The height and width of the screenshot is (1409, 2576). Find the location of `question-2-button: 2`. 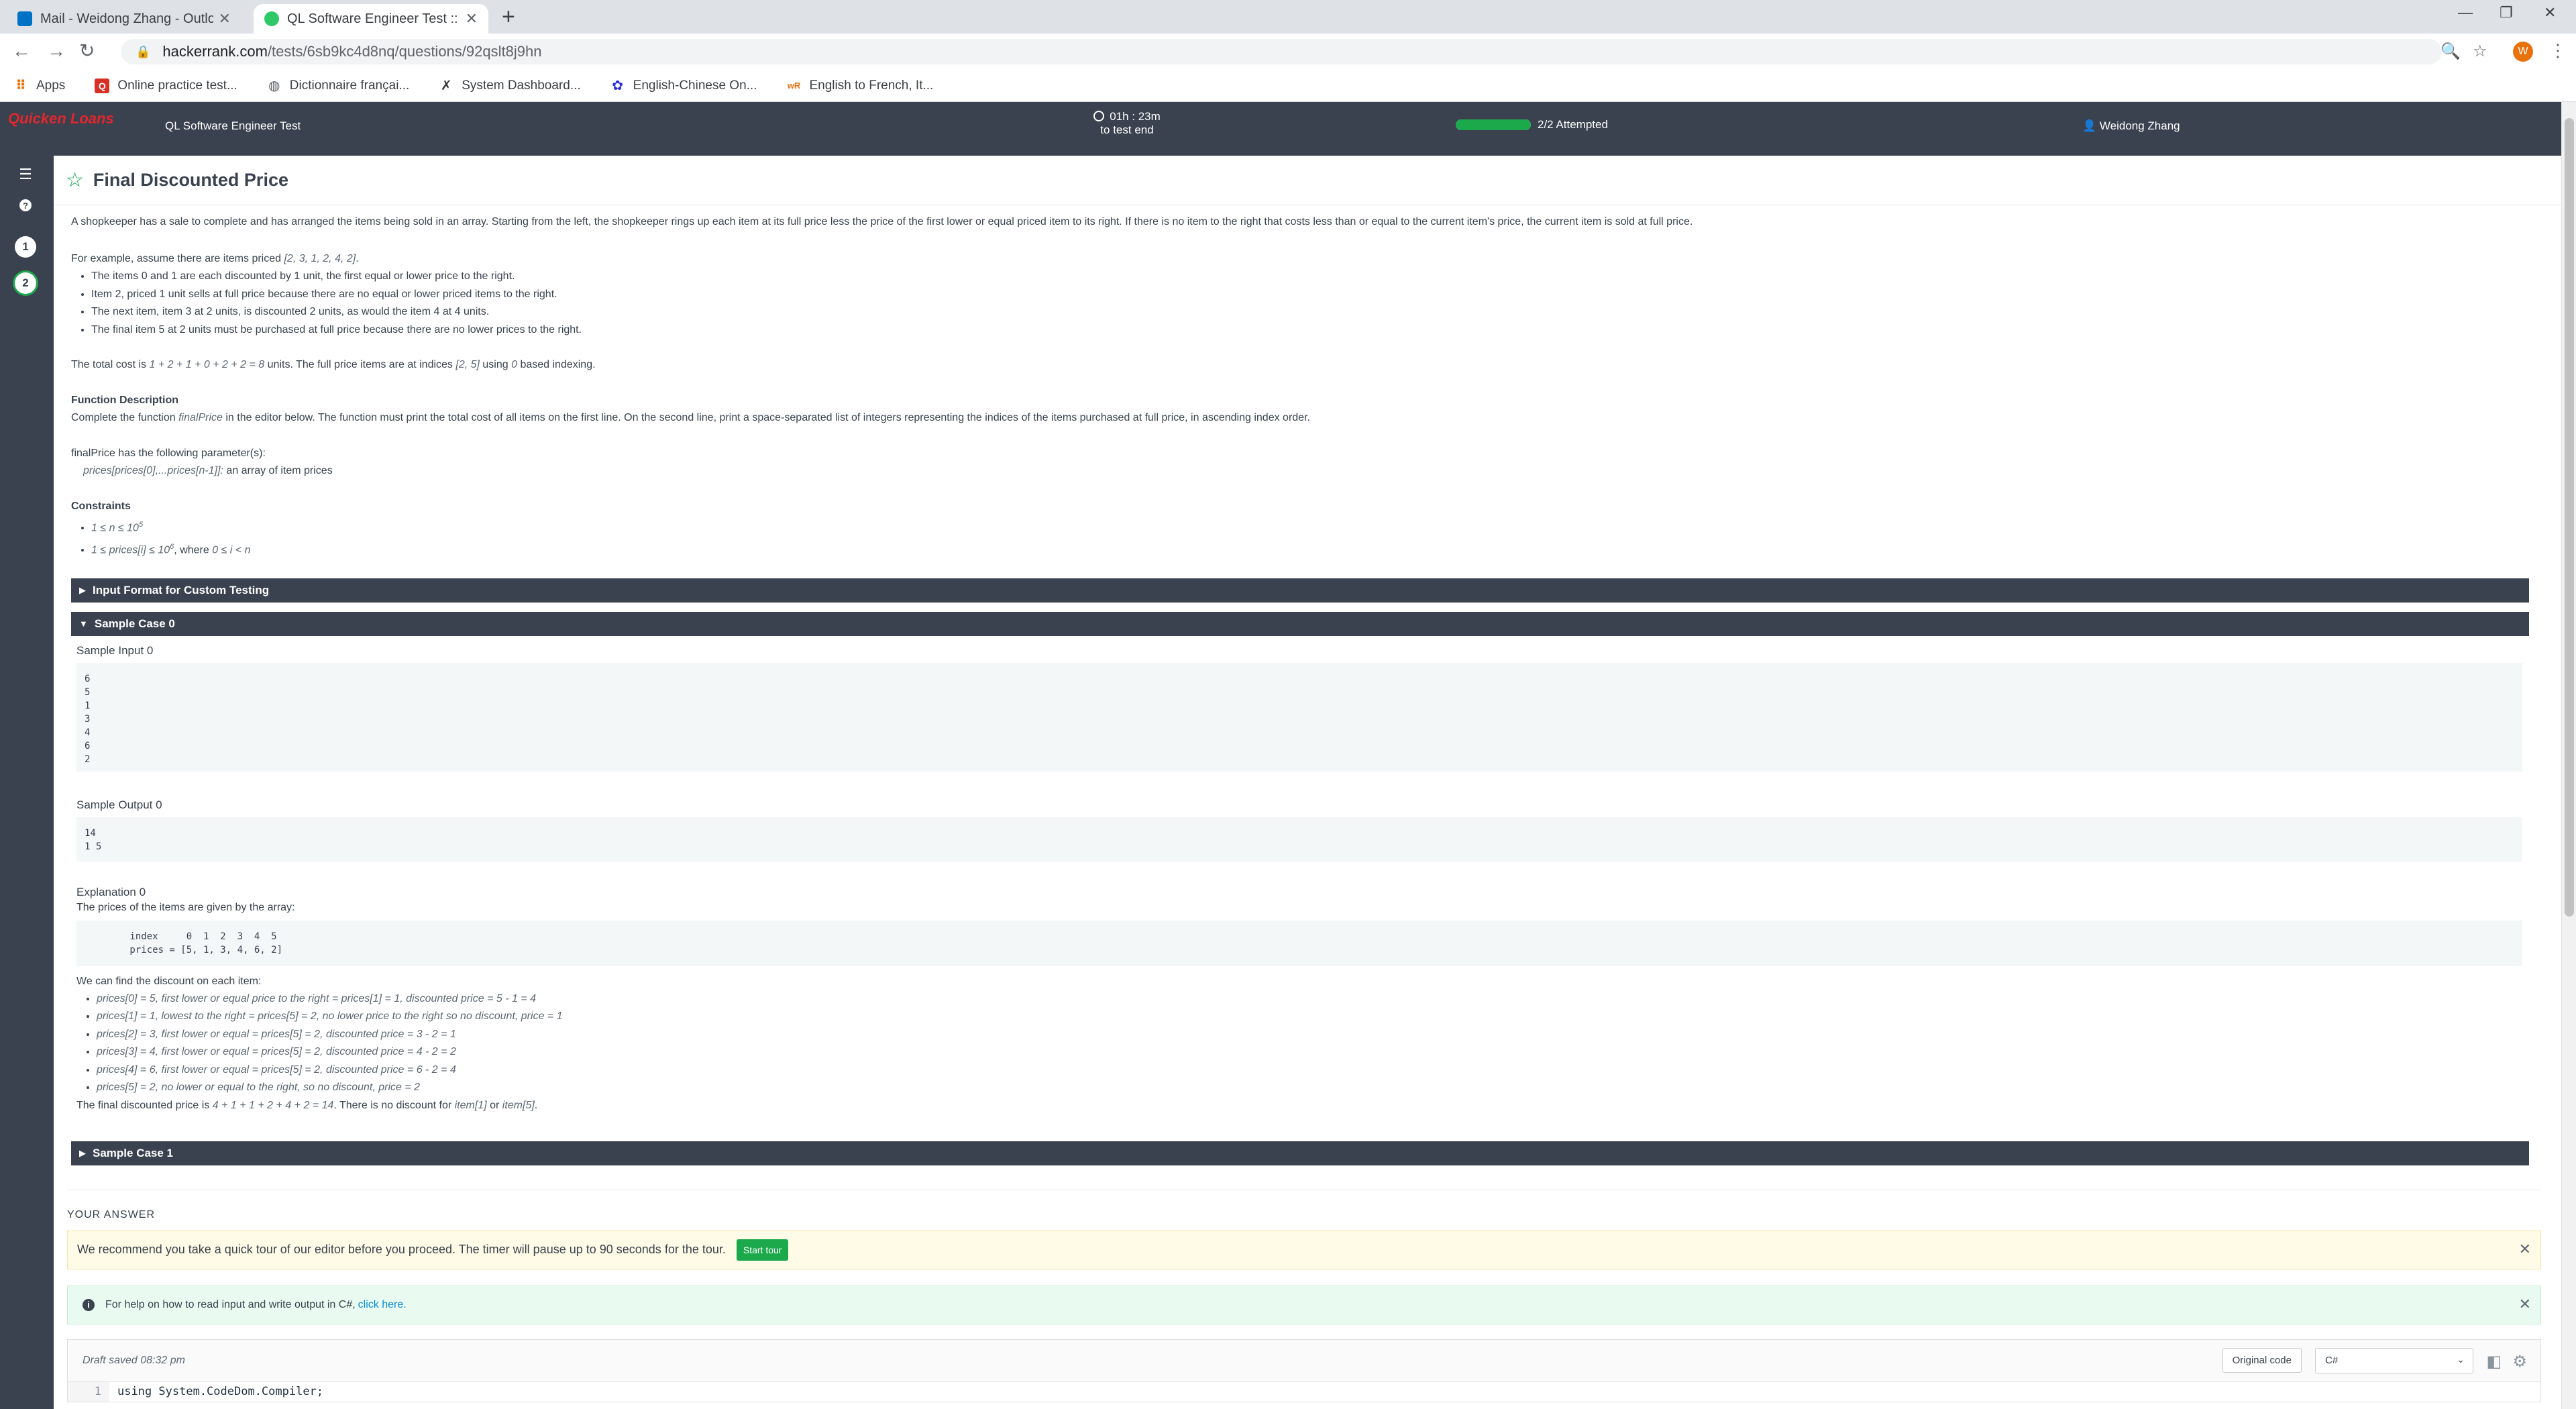

question-2-button: 2 is located at coordinates (25, 283).